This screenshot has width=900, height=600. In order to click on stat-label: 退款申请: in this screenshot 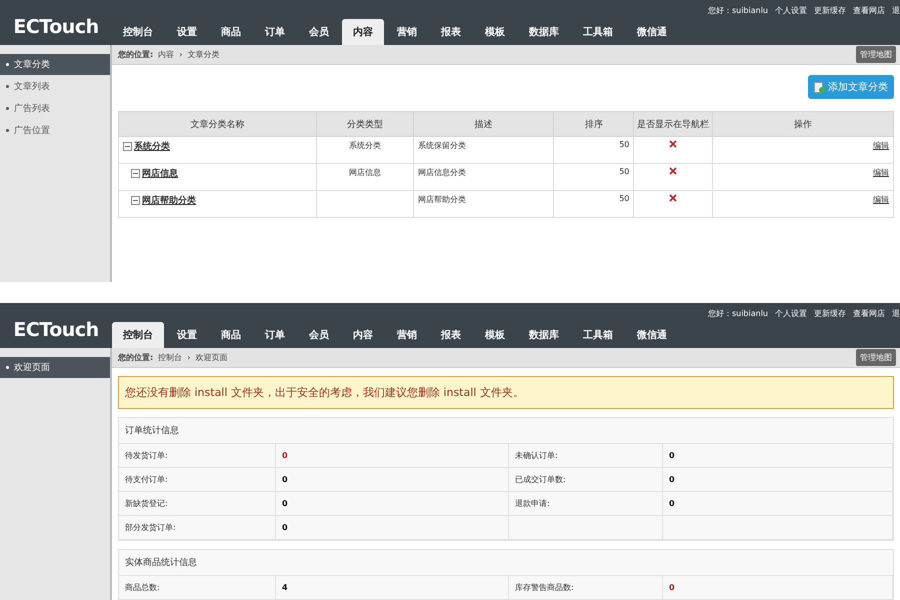, I will do `click(532, 503)`.